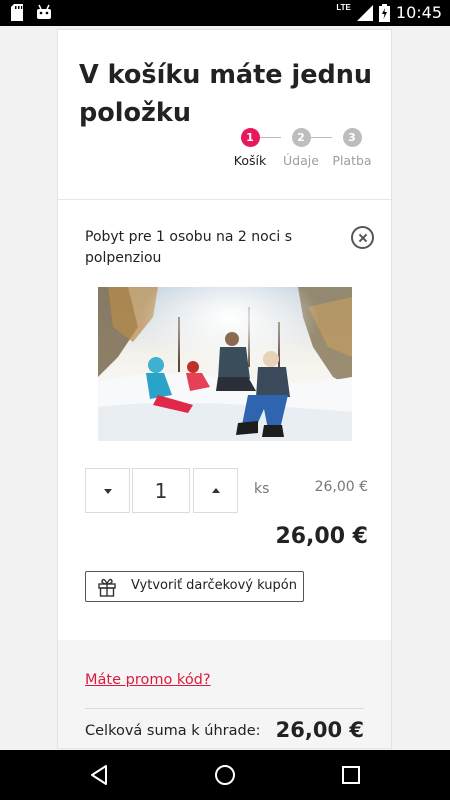  Describe the element at coordinates (226, 94) in the screenshot. I see `page-title: V košíku máte jednu položku` at that location.